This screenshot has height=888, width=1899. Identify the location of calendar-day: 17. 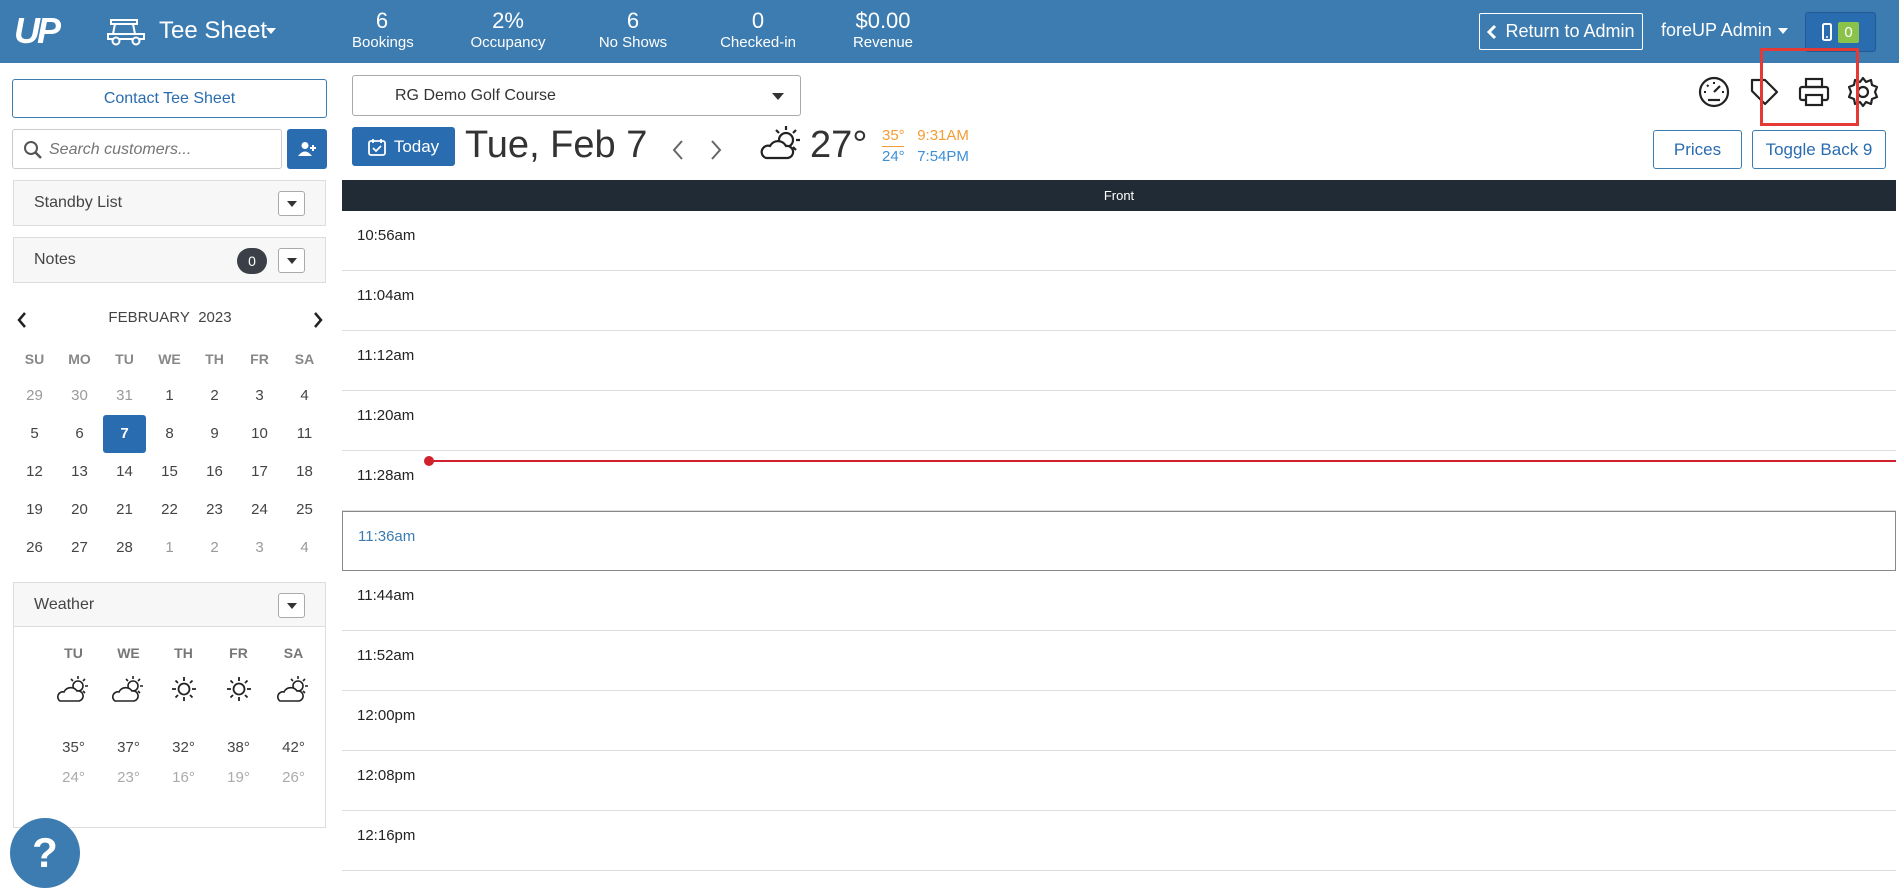
(259, 472).